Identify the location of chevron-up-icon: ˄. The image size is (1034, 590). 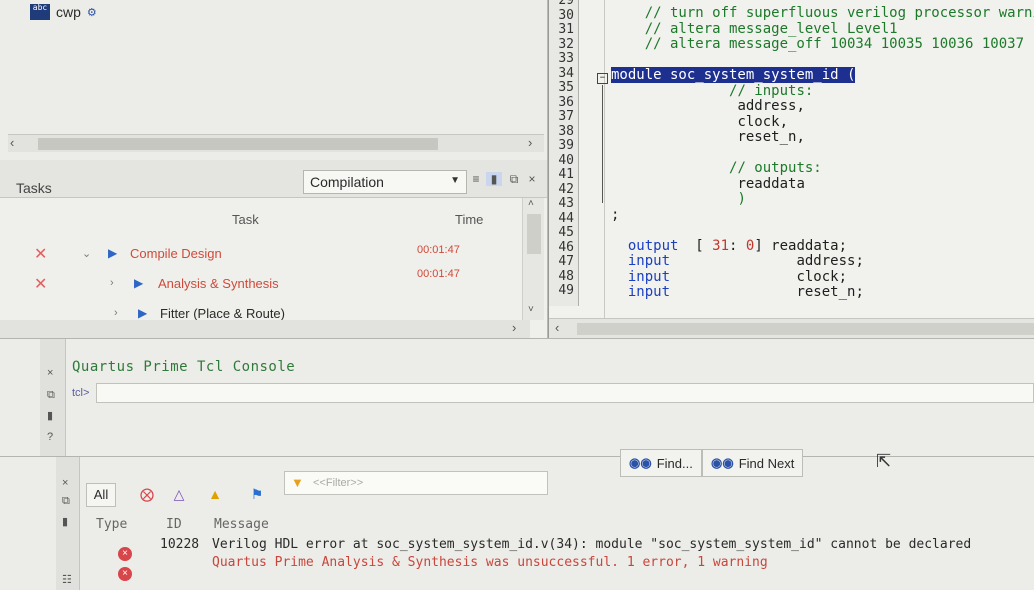
(531, 203).